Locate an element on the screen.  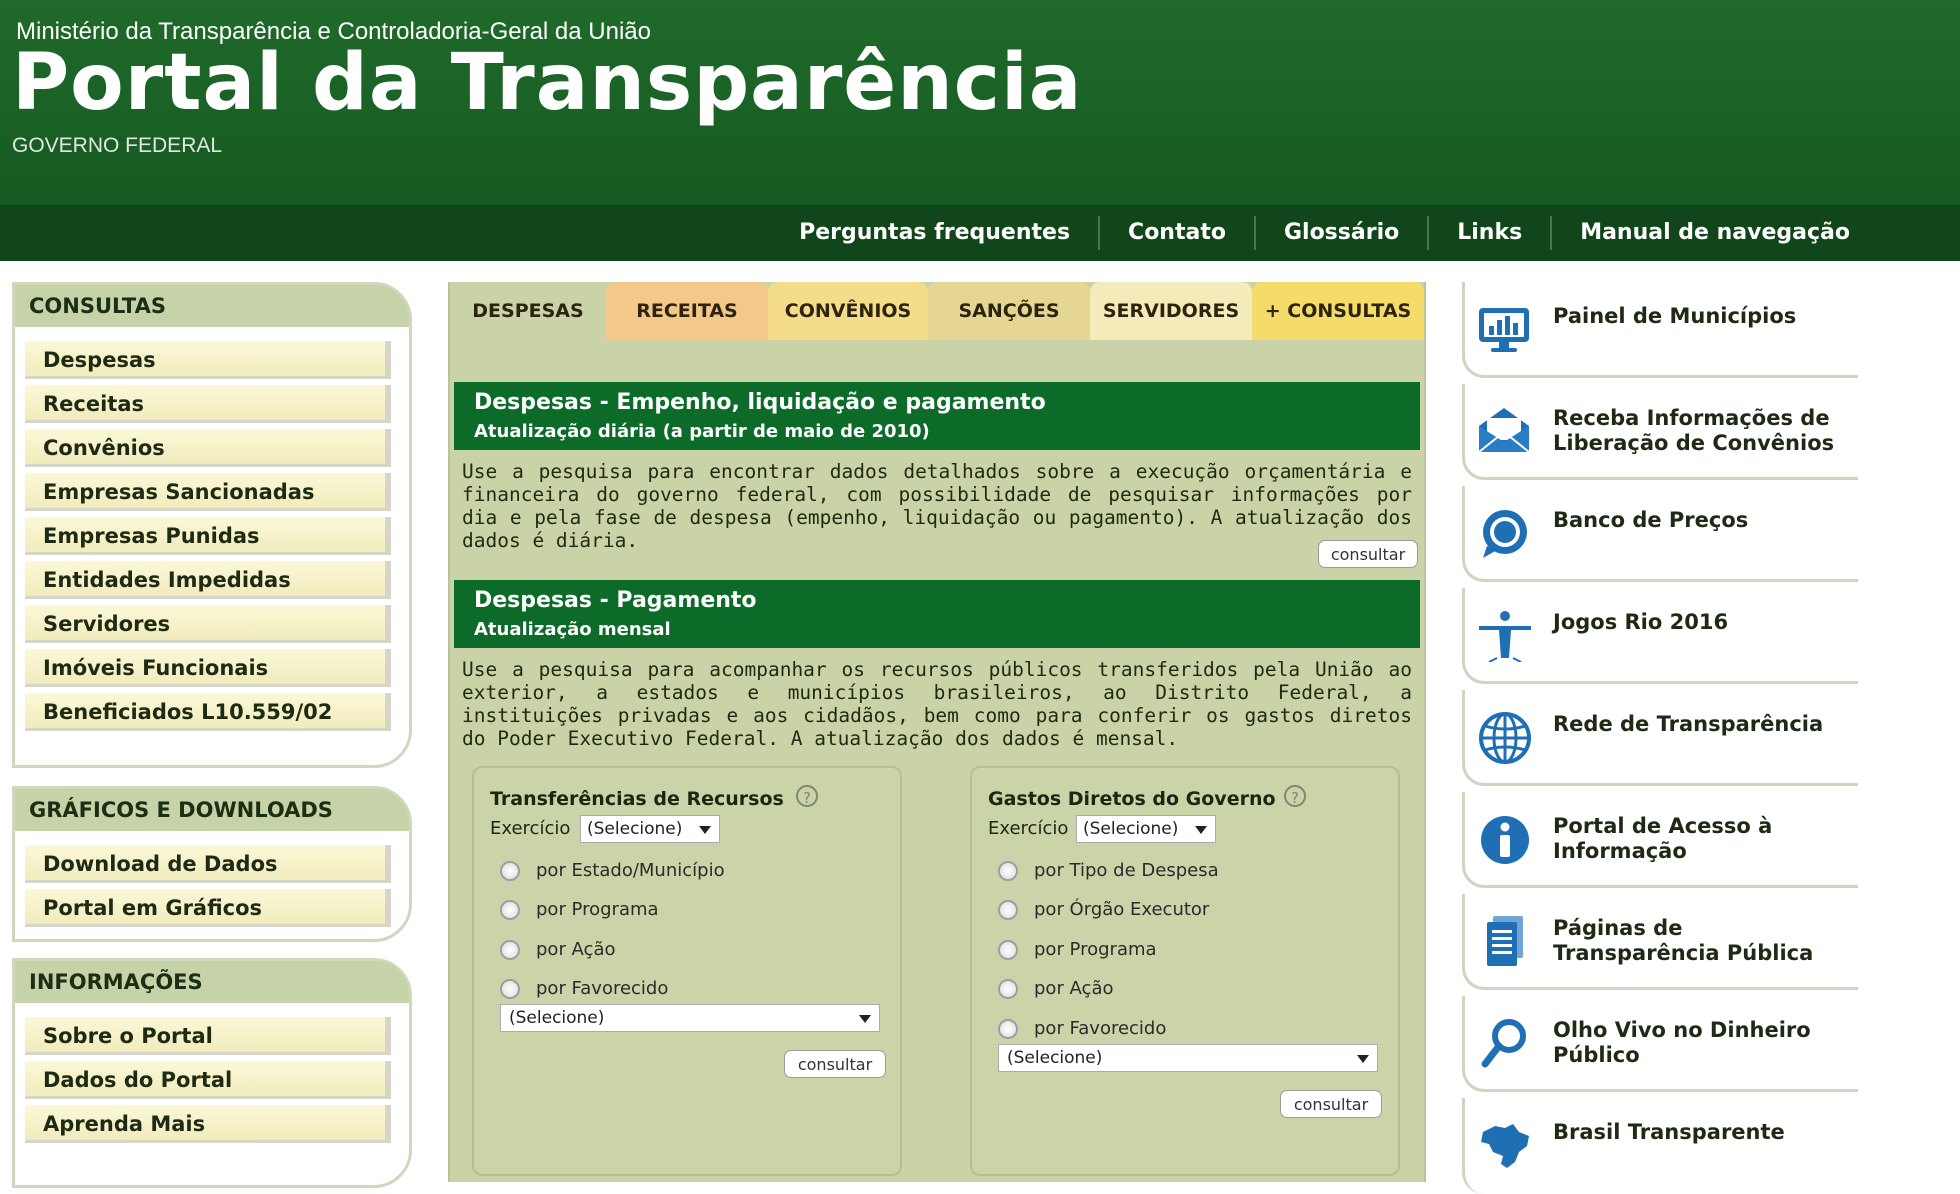
sidebar-item-imoveis-funcionais: Imóveis Funcionais is located at coordinates (208, 668).